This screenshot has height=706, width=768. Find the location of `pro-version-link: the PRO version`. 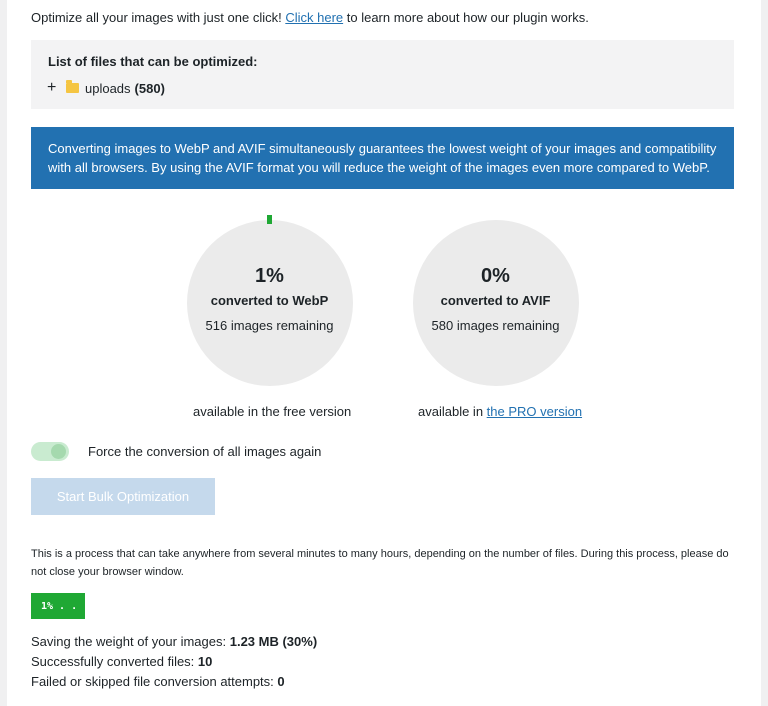

pro-version-link: the PRO version is located at coordinates (534, 411).